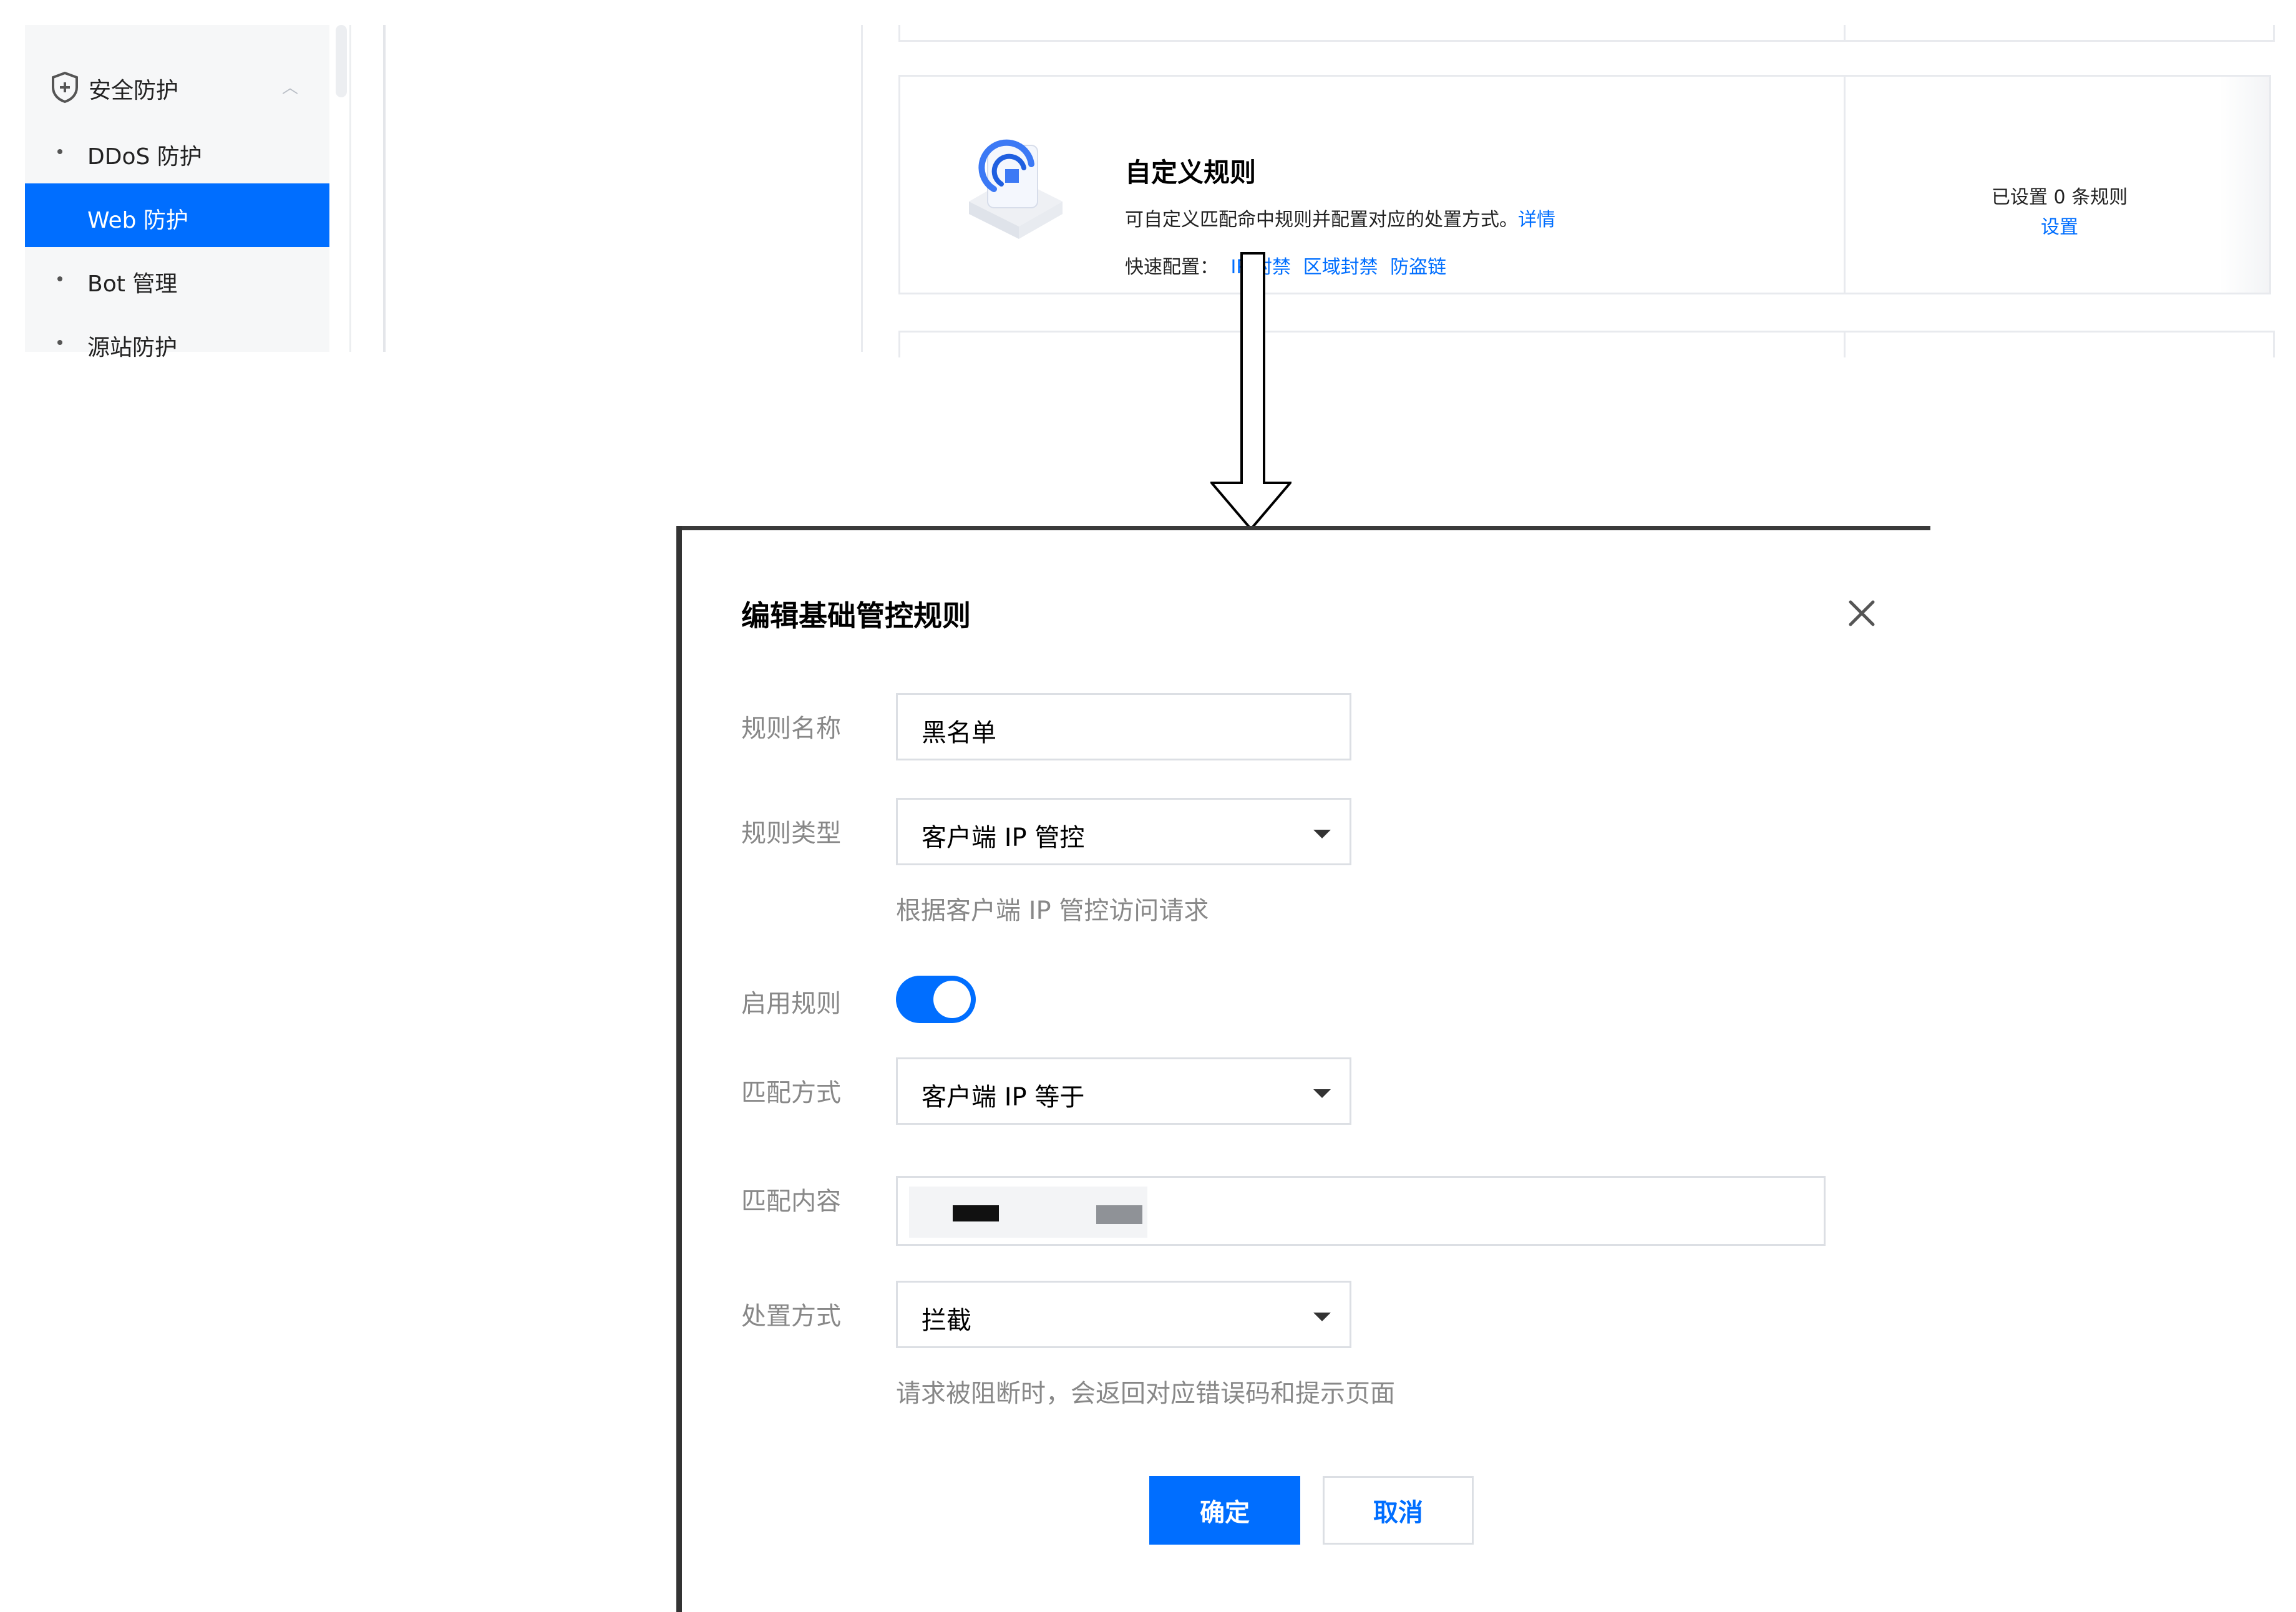 The height and width of the screenshot is (1612, 2296). What do you see at coordinates (290, 86) in the screenshot?
I see `chevron-up-icon: ︿` at bounding box center [290, 86].